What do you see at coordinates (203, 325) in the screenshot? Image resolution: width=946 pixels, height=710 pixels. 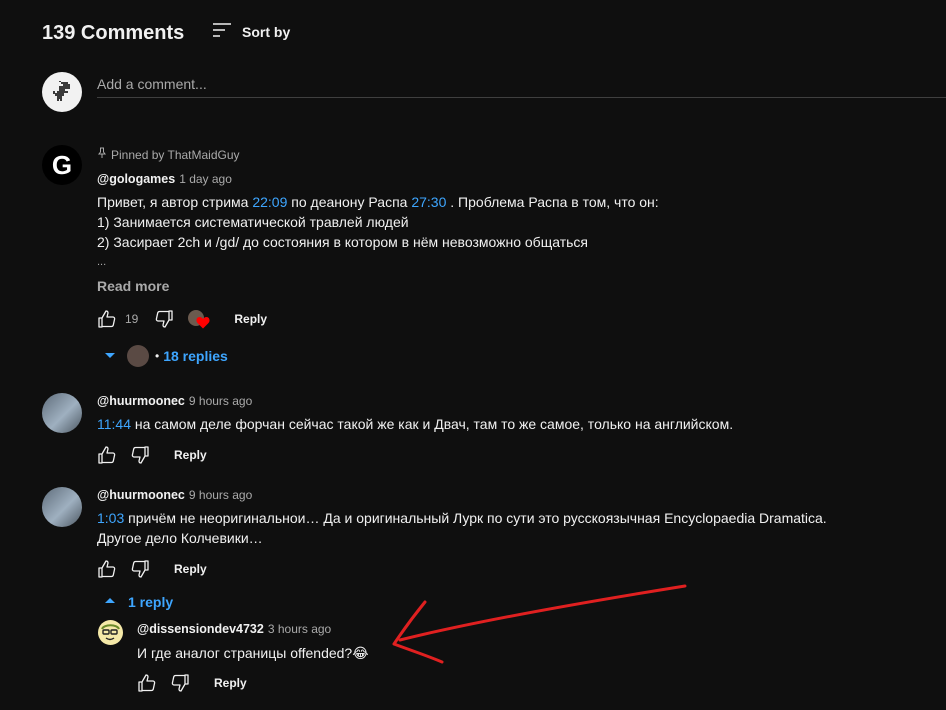 I see `heart-icon` at bounding box center [203, 325].